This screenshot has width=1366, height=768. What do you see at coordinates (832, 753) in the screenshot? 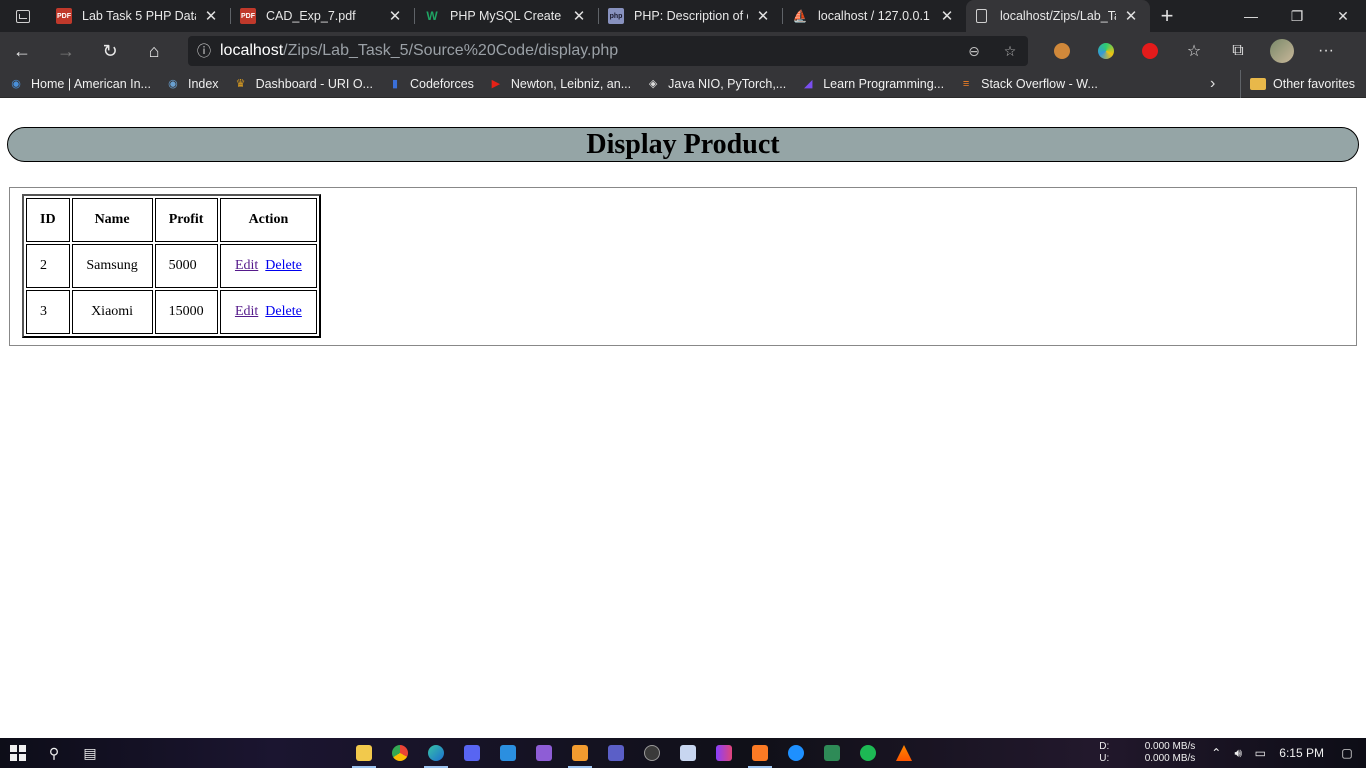
I see `app-green-icon` at bounding box center [832, 753].